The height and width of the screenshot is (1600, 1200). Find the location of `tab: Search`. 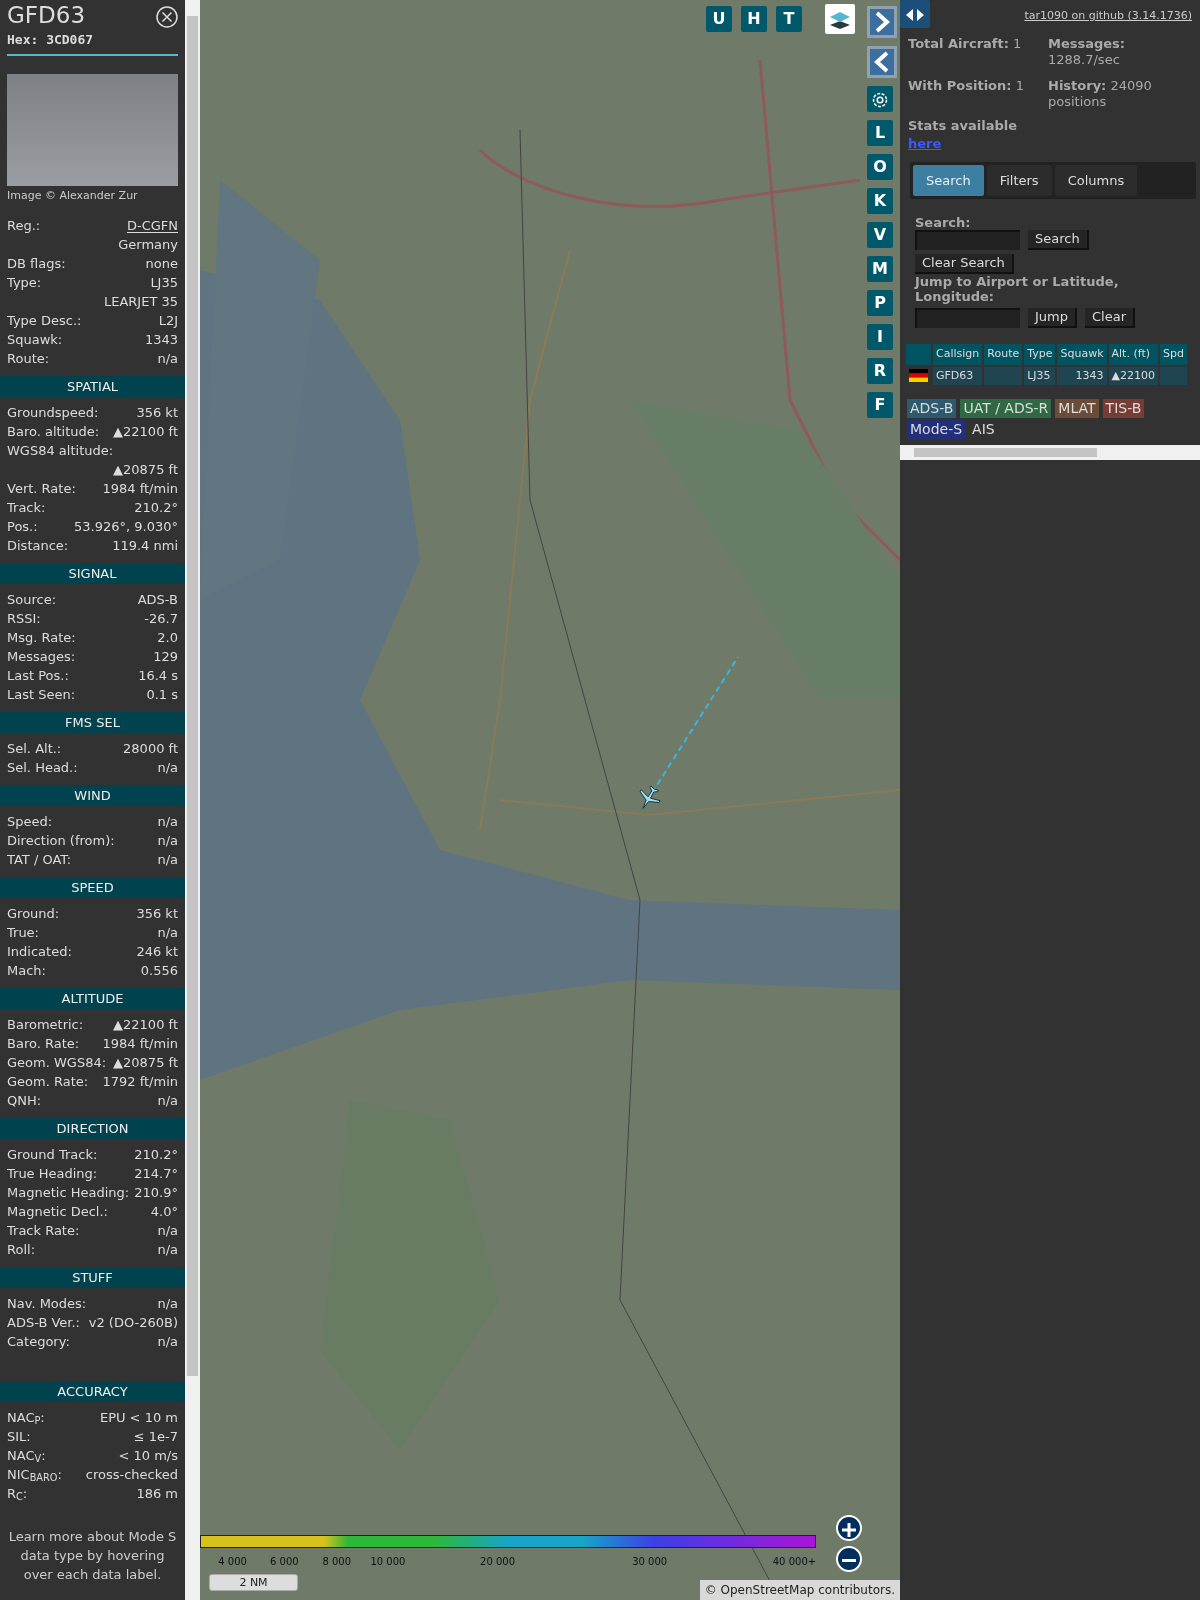

tab: Search is located at coordinates (948, 180).